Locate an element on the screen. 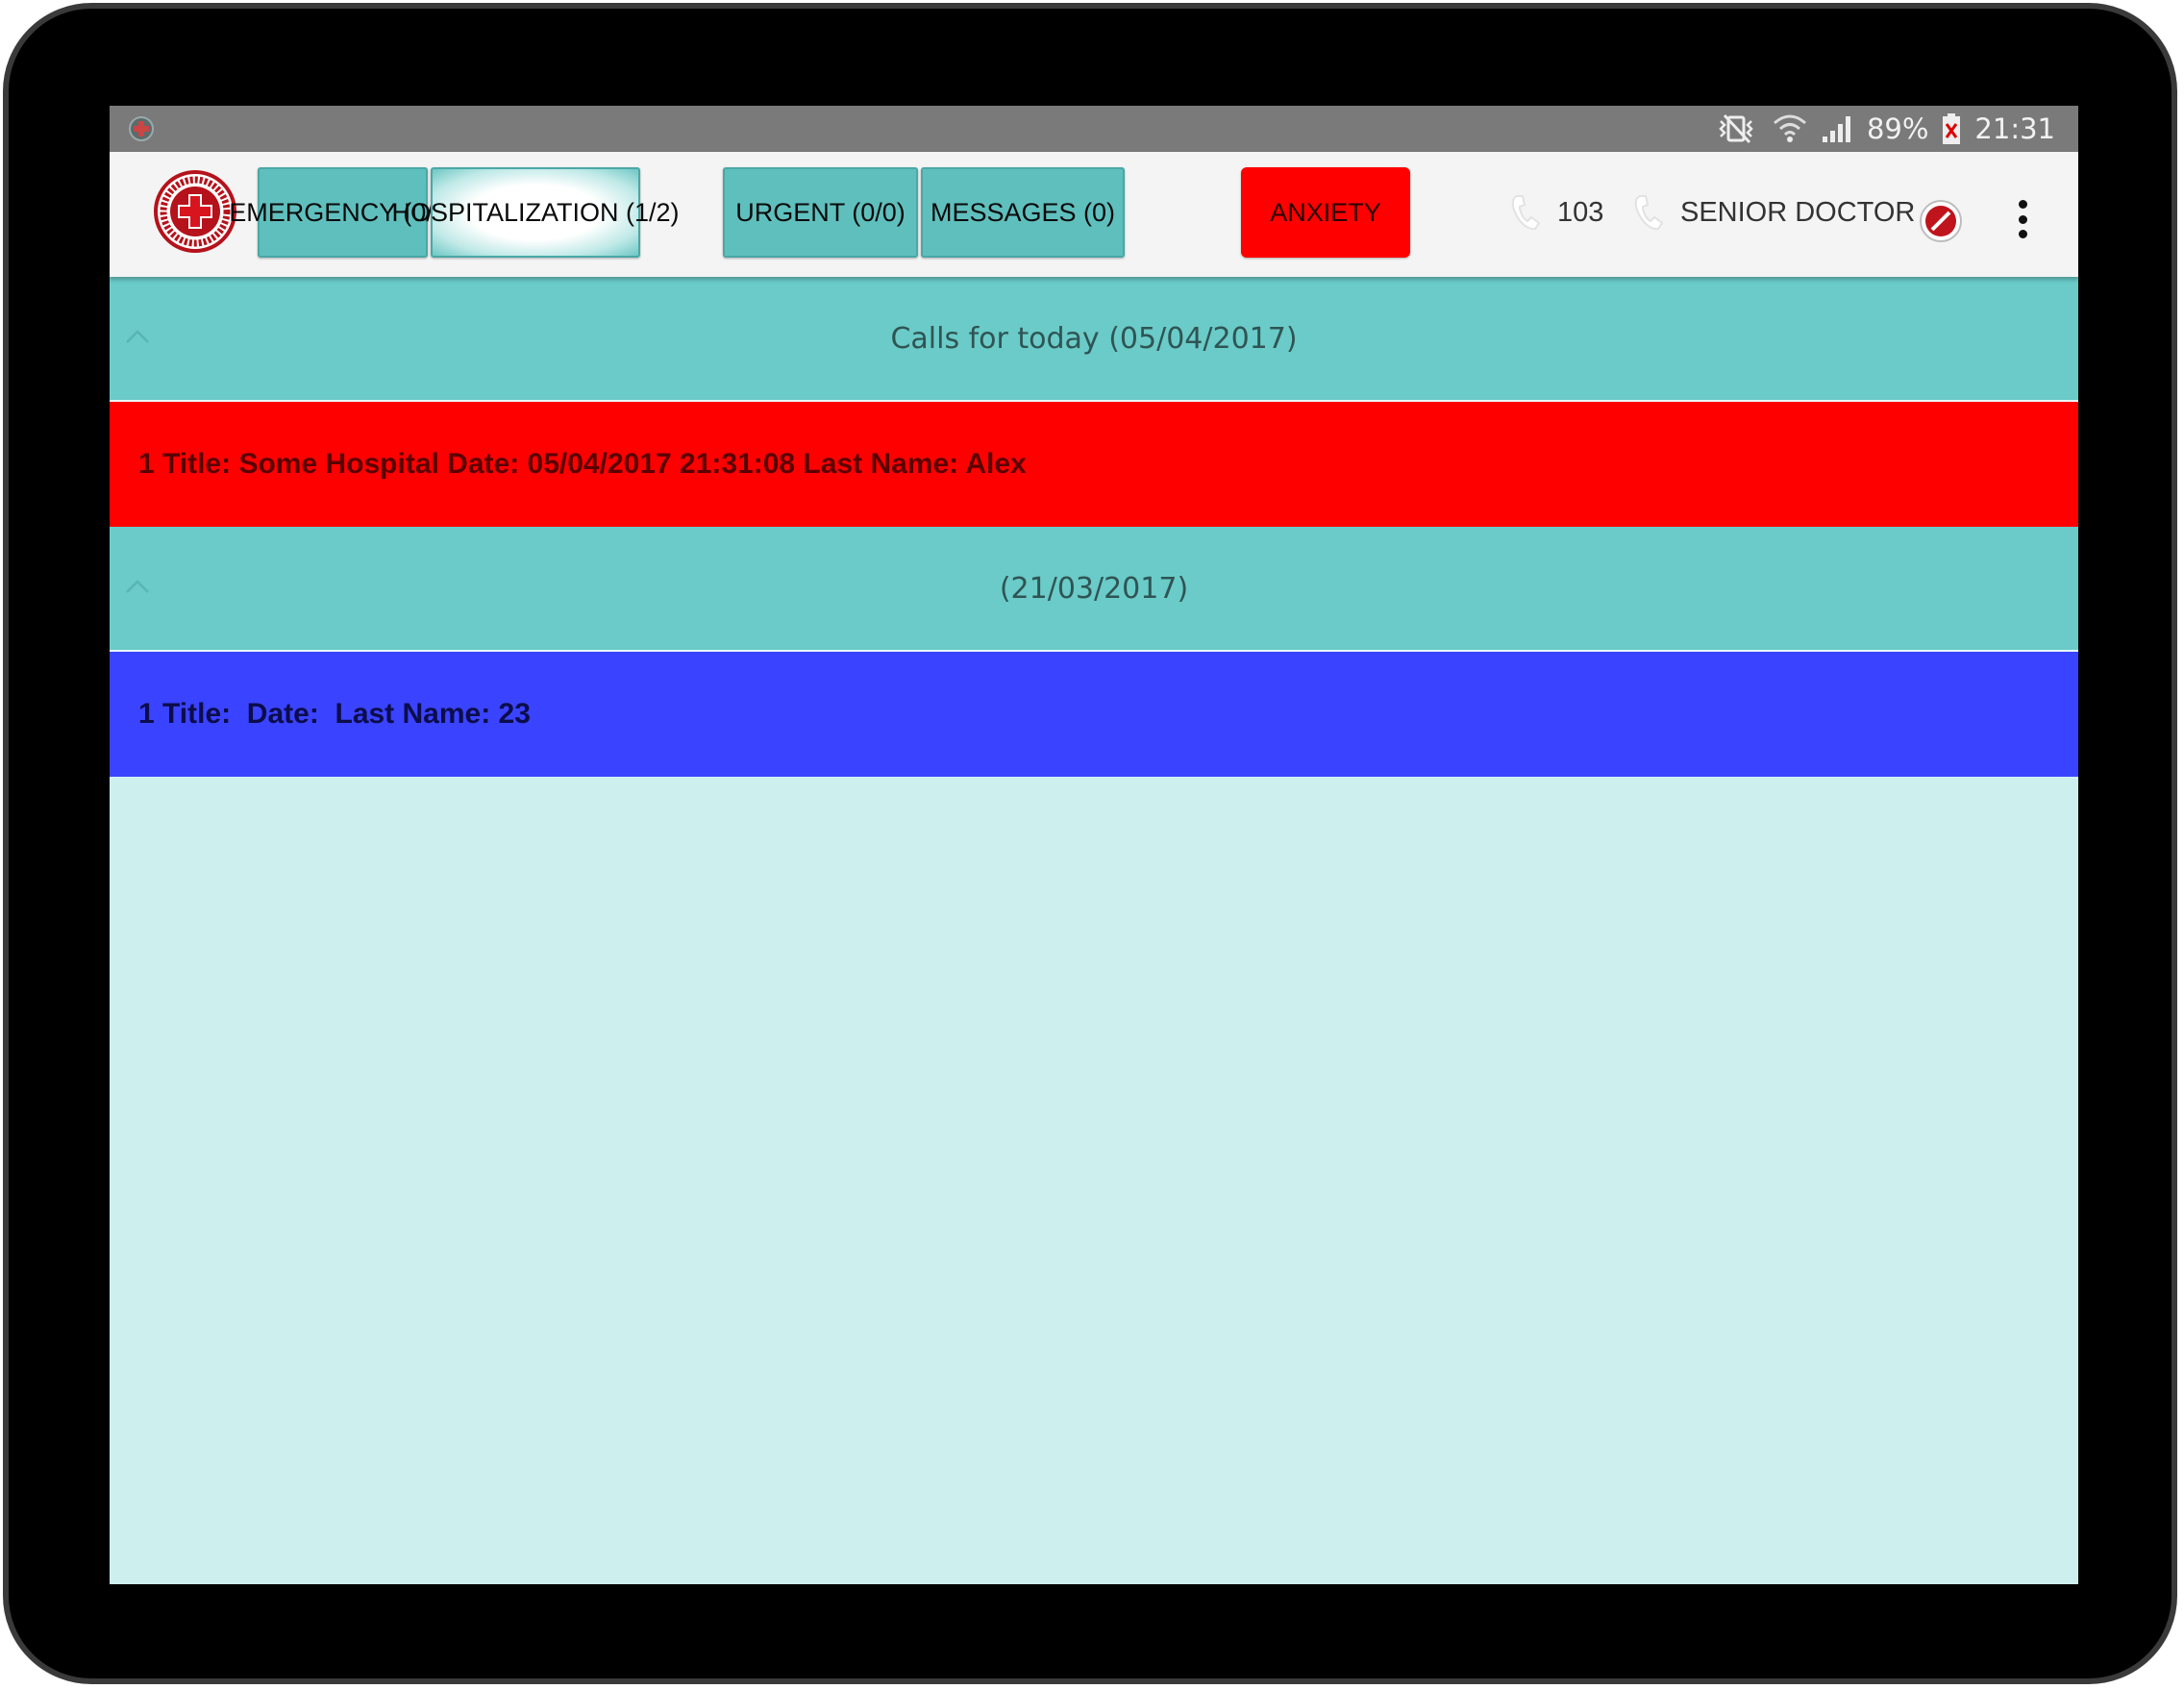 This screenshot has width=2184, height=1689. section-title: Calls for today (05/04/2017) is located at coordinates (1094, 338).